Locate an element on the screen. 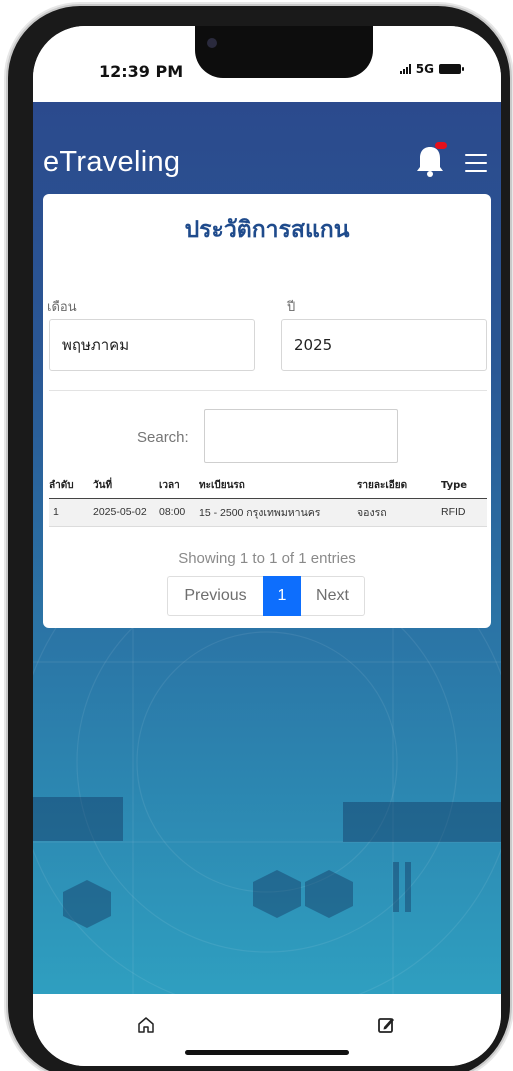 This screenshot has width=513, height=1071. cell-date: 2025-05-02 is located at coordinates (126, 512).